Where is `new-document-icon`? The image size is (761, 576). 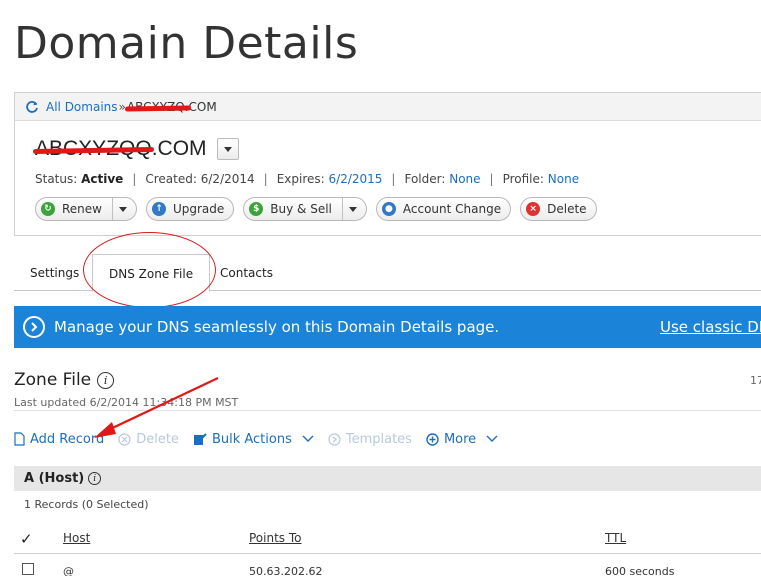 new-document-icon is located at coordinates (19, 439).